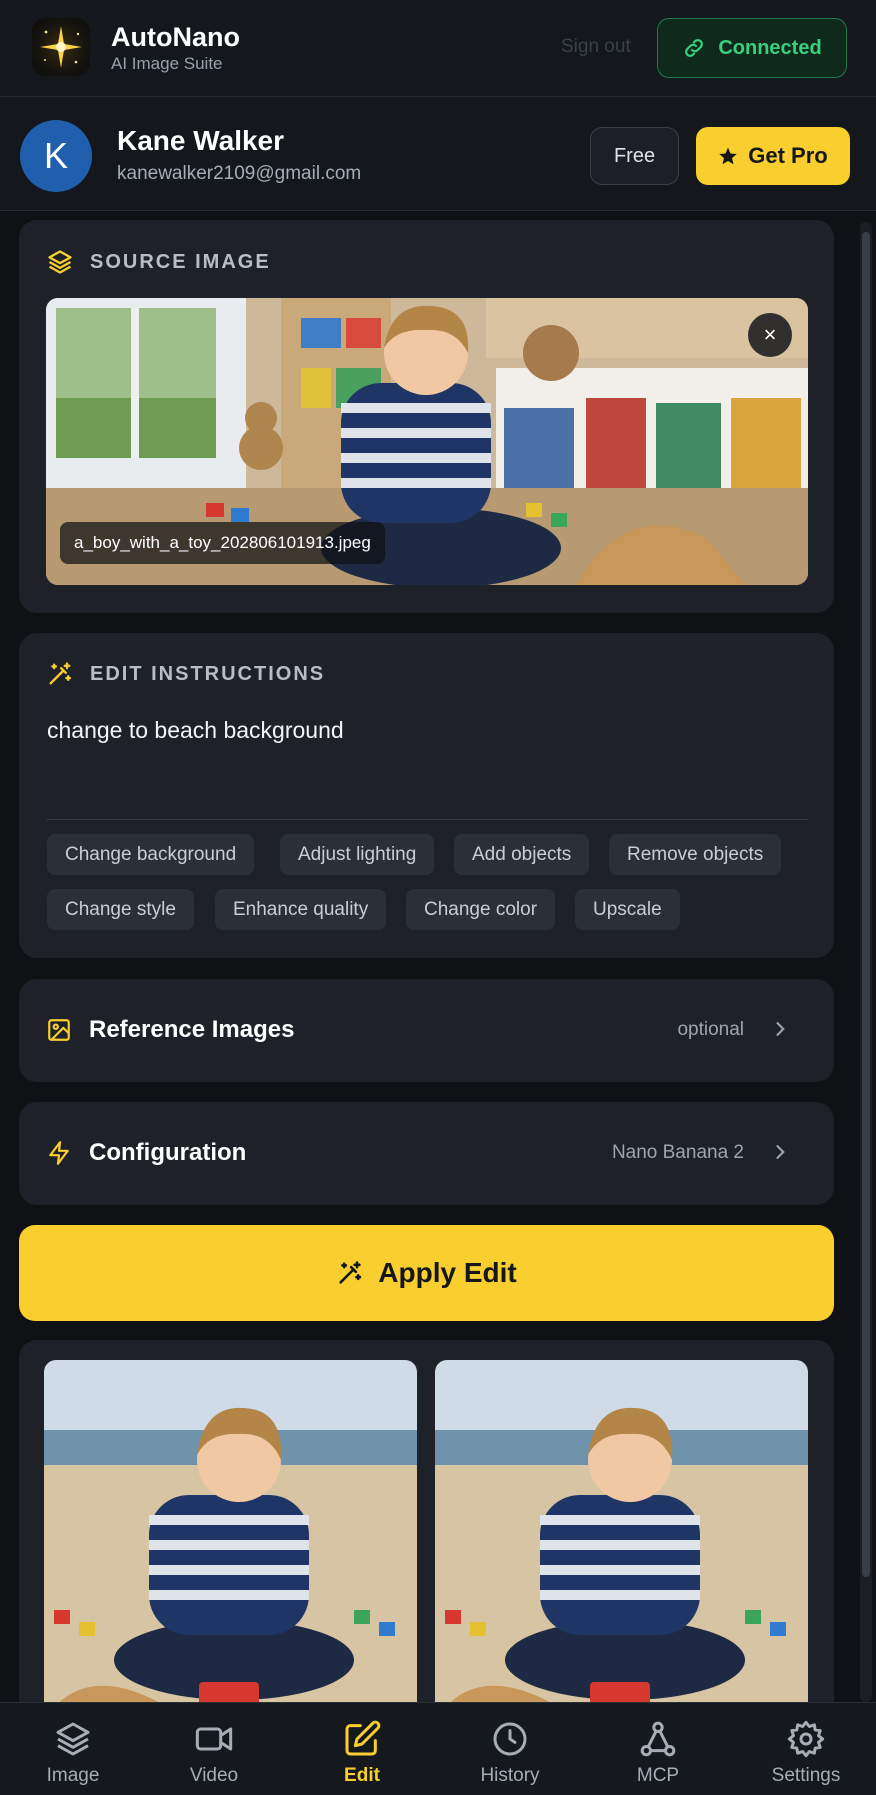 The height and width of the screenshot is (1795, 876). What do you see at coordinates (427, 819) in the screenshot?
I see `divider` at bounding box center [427, 819].